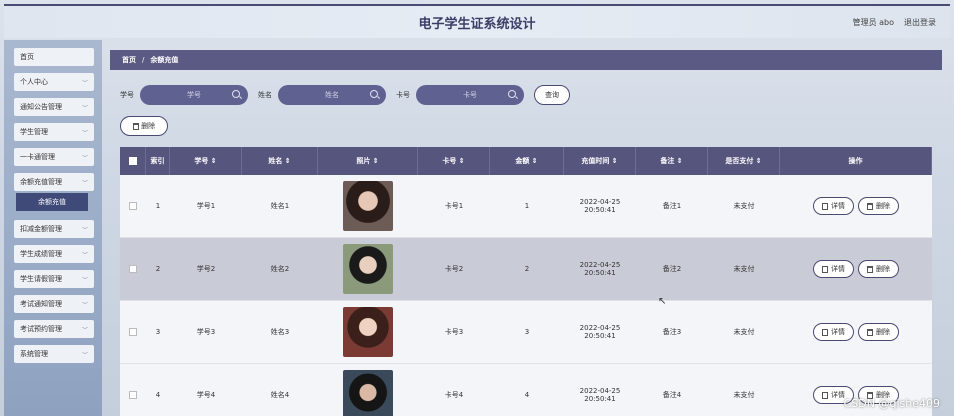  Describe the element at coordinates (600, 161) in the screenshot. I see `header-recharge-time: 充值时间 ⇕` at that location.